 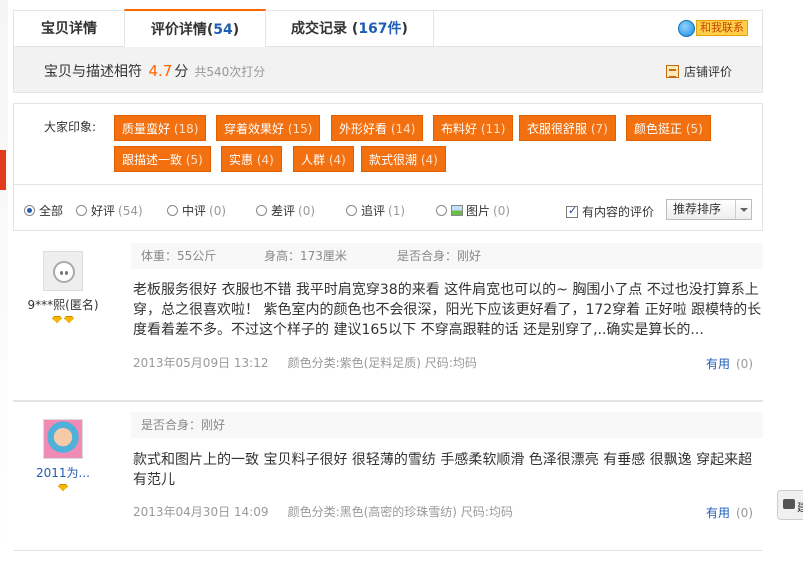 I want to click on tab-bar: 宝贝详情 评价详情(54) 成交记录 (167件) 和我联系, so click(x=388, y=28).